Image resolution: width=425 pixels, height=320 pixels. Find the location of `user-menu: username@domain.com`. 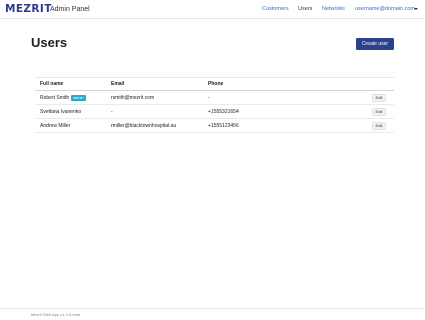

user-menu: username@domain.com is located at coordinates (385, 9).